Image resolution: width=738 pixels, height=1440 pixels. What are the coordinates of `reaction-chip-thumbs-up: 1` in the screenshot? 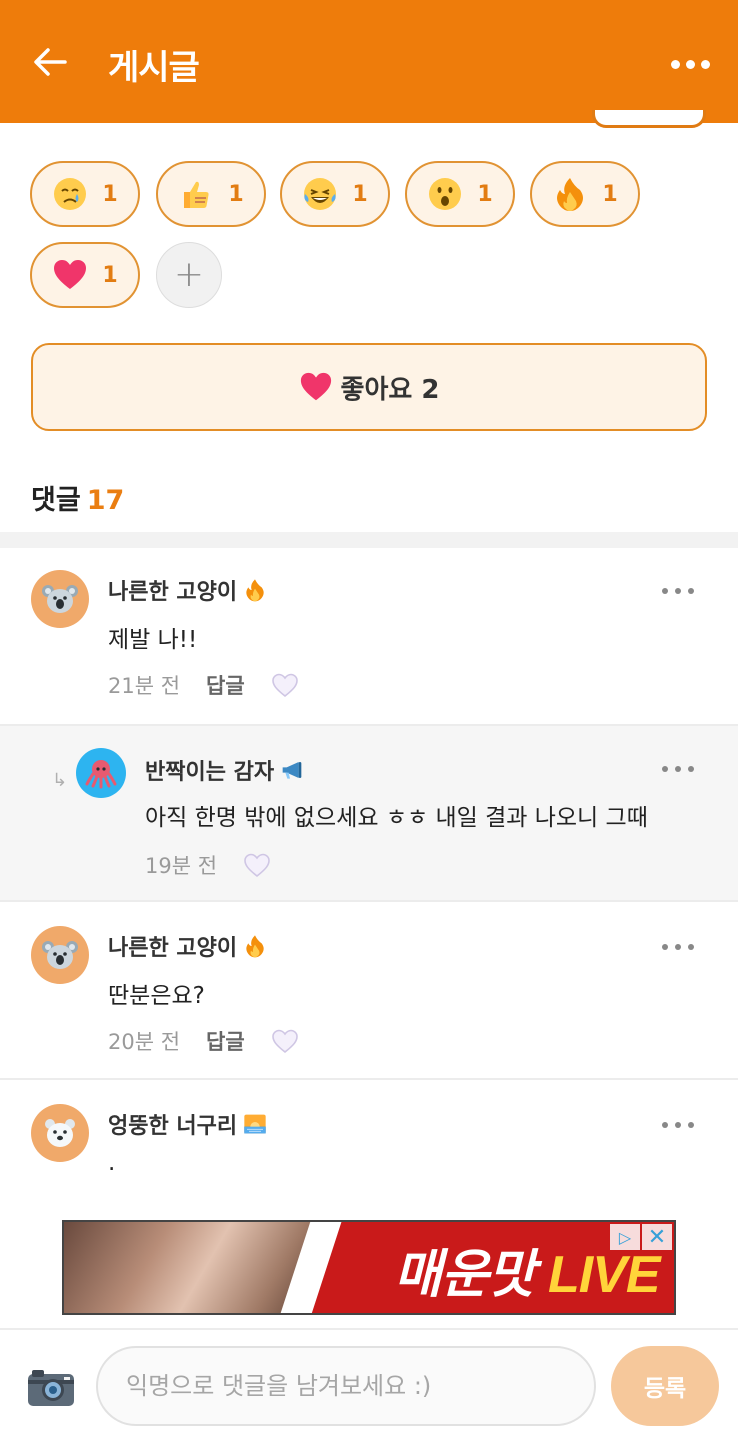 It's located at (211, 194).